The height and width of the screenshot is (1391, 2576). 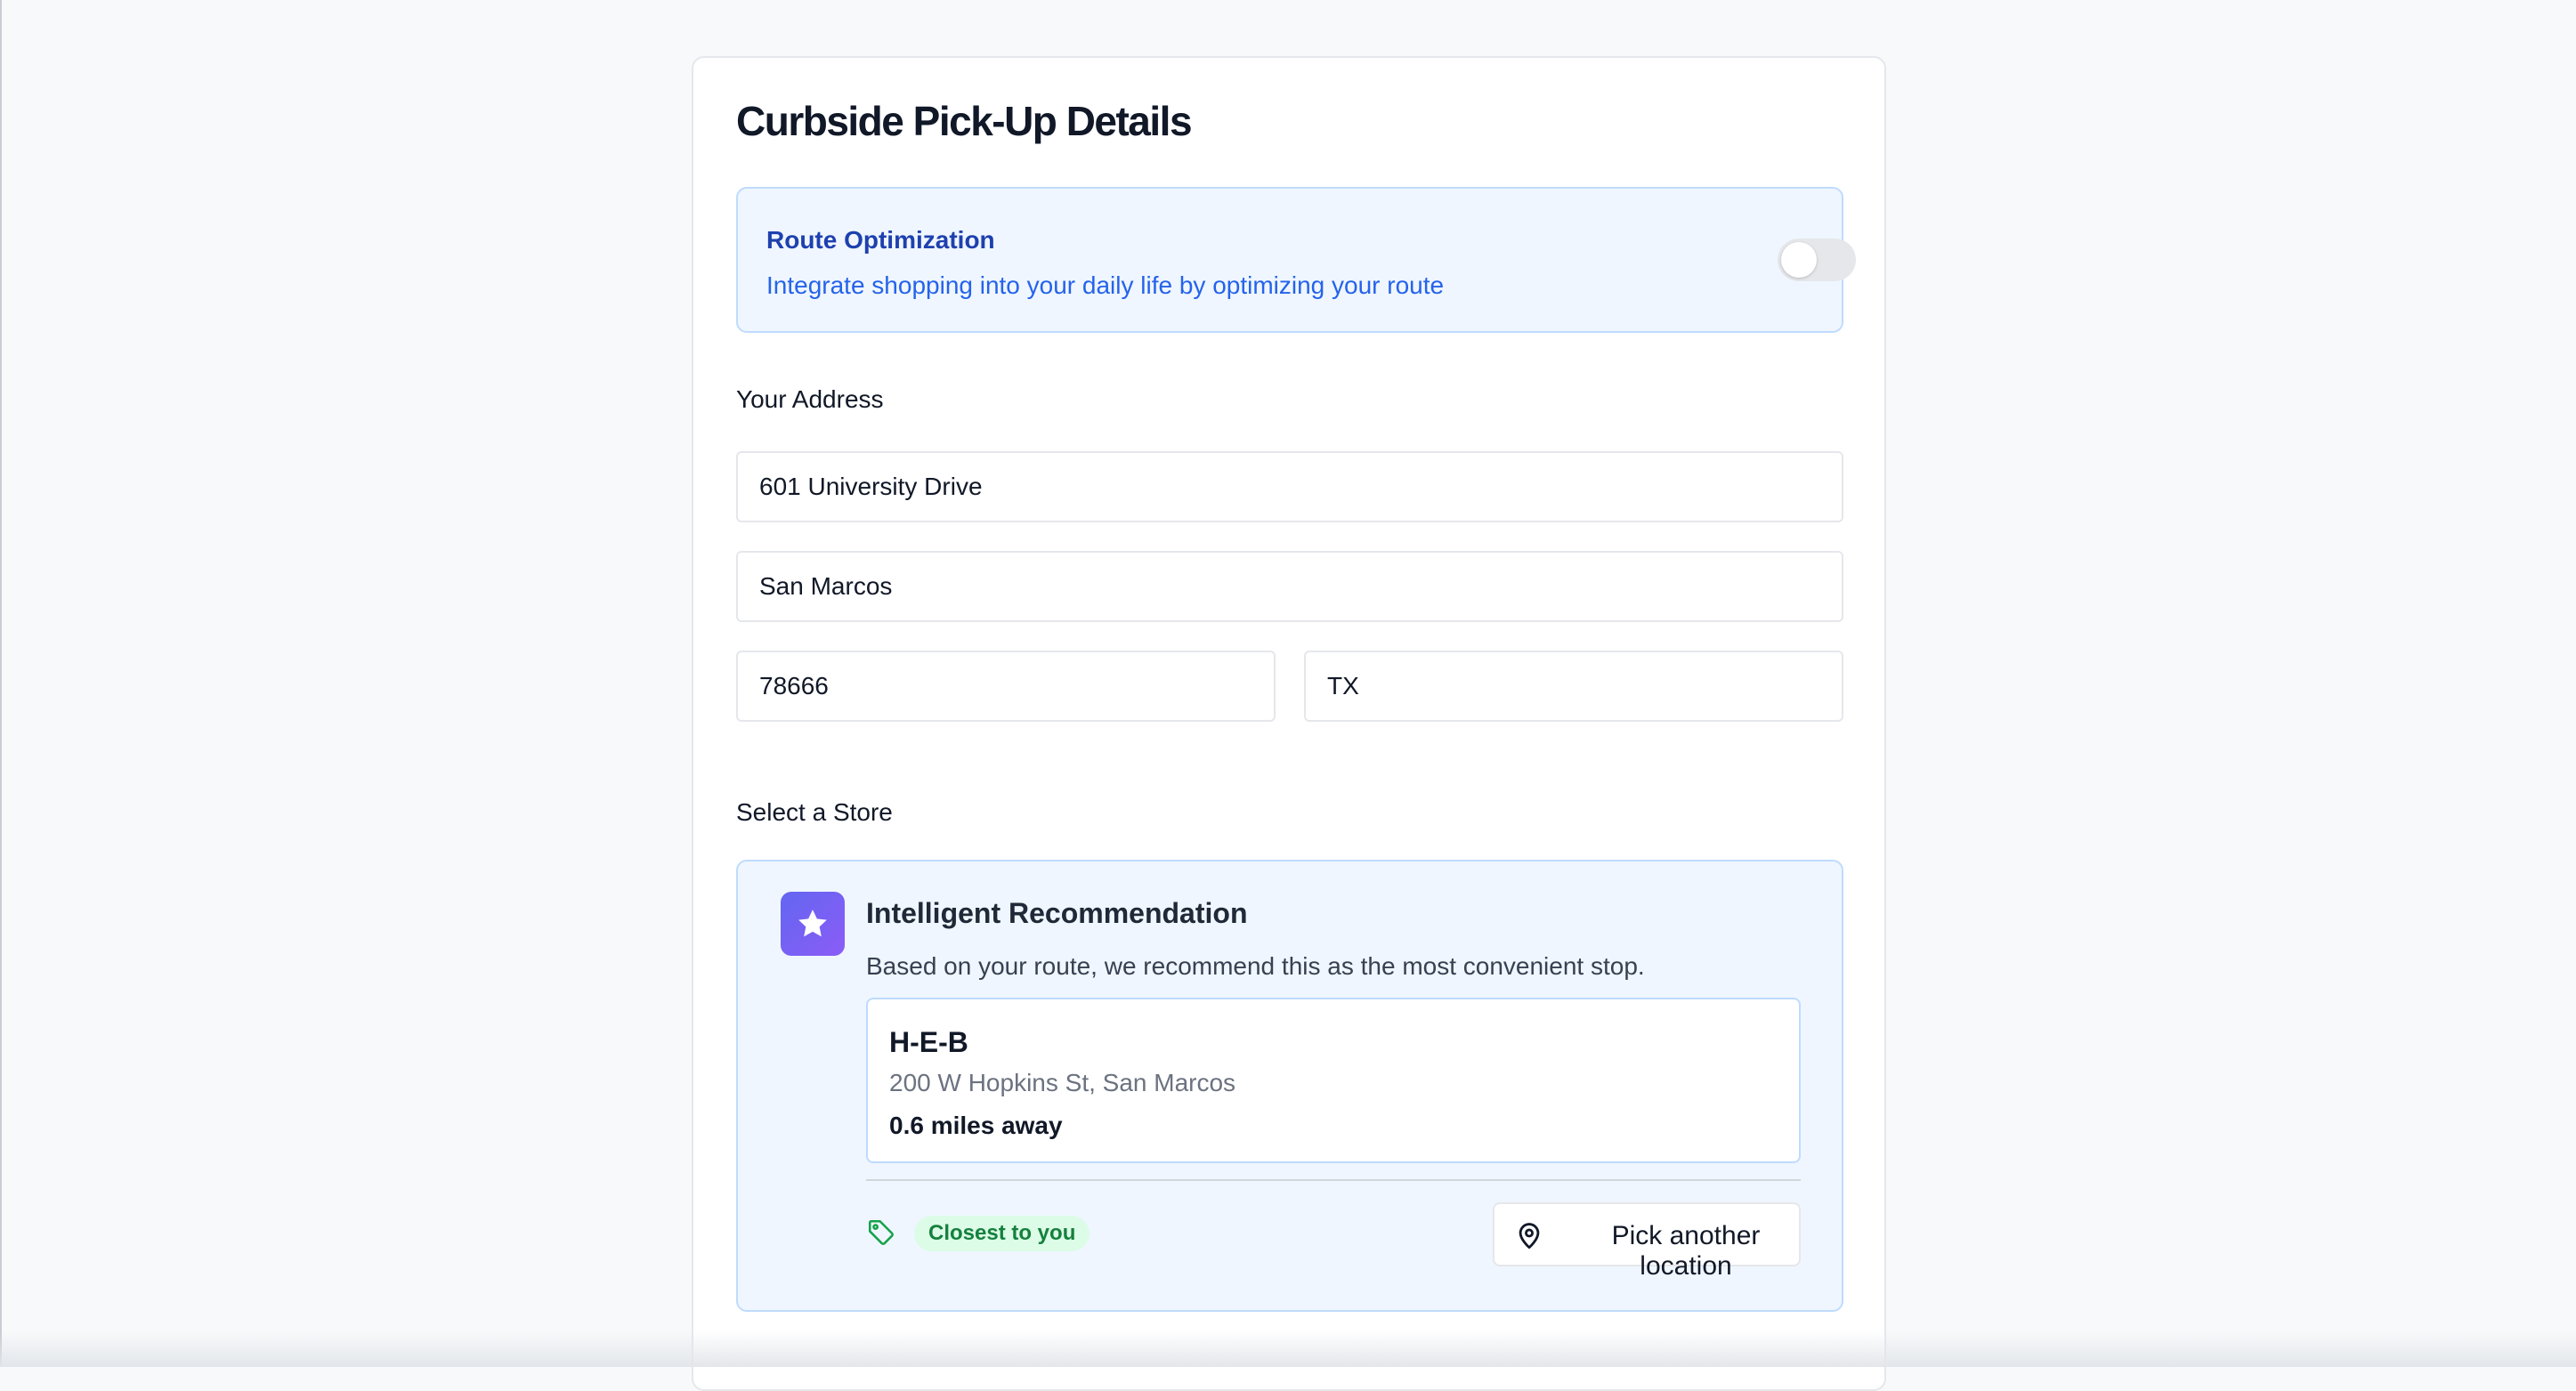 I want to click on recommendation-title: Intelligent Recommendation, so click(x=1057, y=913).